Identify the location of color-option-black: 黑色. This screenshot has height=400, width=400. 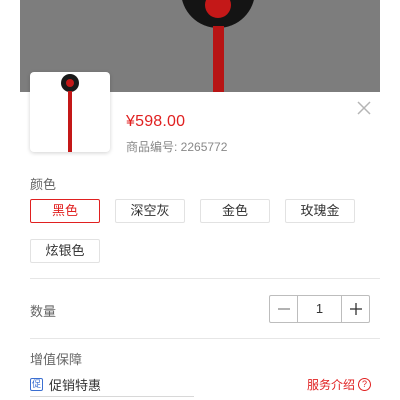
(65, 211).